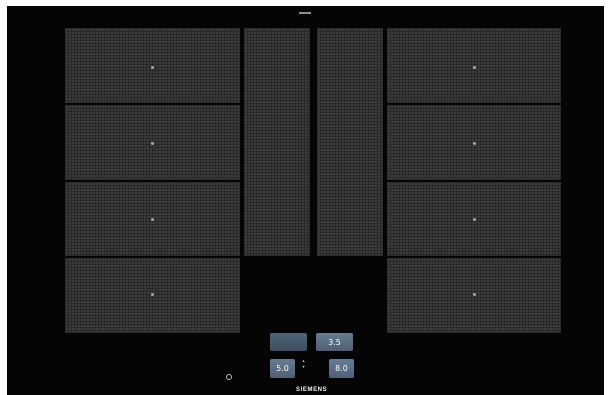 The width and height of the screenshot is (611, 395). What do you see at coordinates (350, 142) in the screenshot?
I see `center-right-zone` at bounding box center [350, 142].